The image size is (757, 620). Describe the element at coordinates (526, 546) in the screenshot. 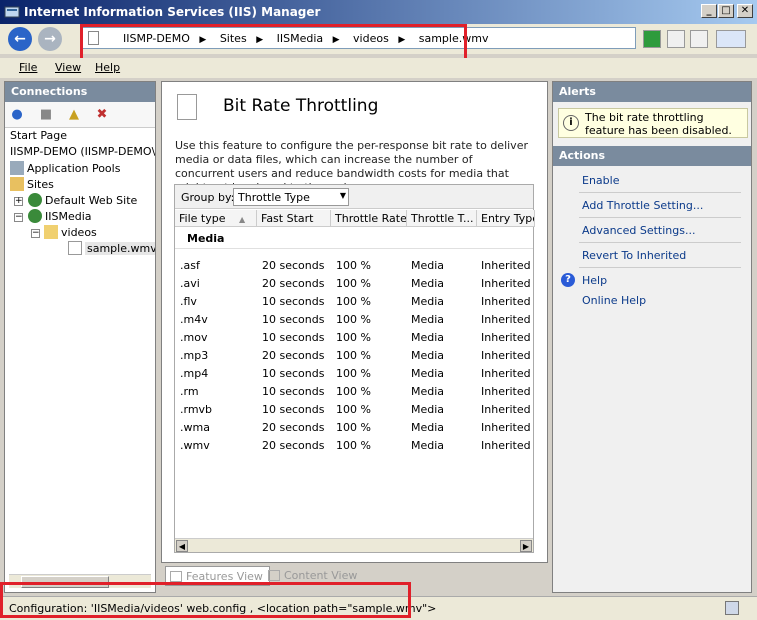

I see `scroll-right-icon: ▶` at that location.